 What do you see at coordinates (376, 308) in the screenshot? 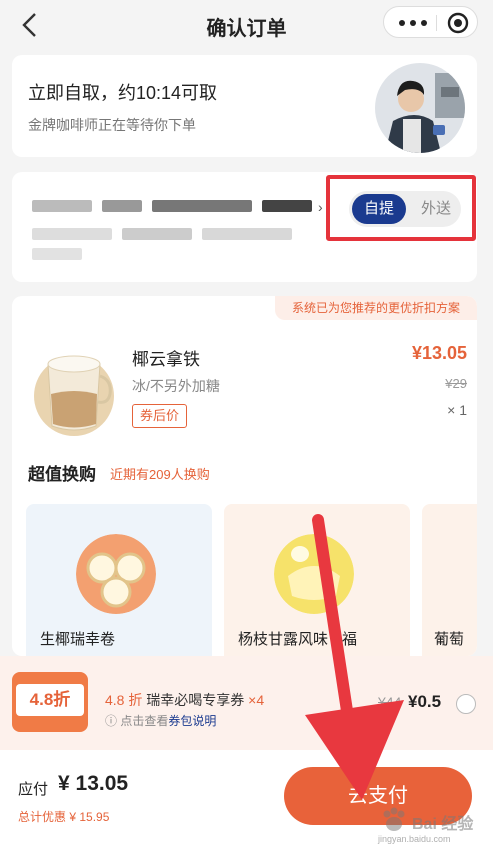
I see `recommend-tip: 系统已为您推荐的更优折扣方案` at bounding box center [376, 308].